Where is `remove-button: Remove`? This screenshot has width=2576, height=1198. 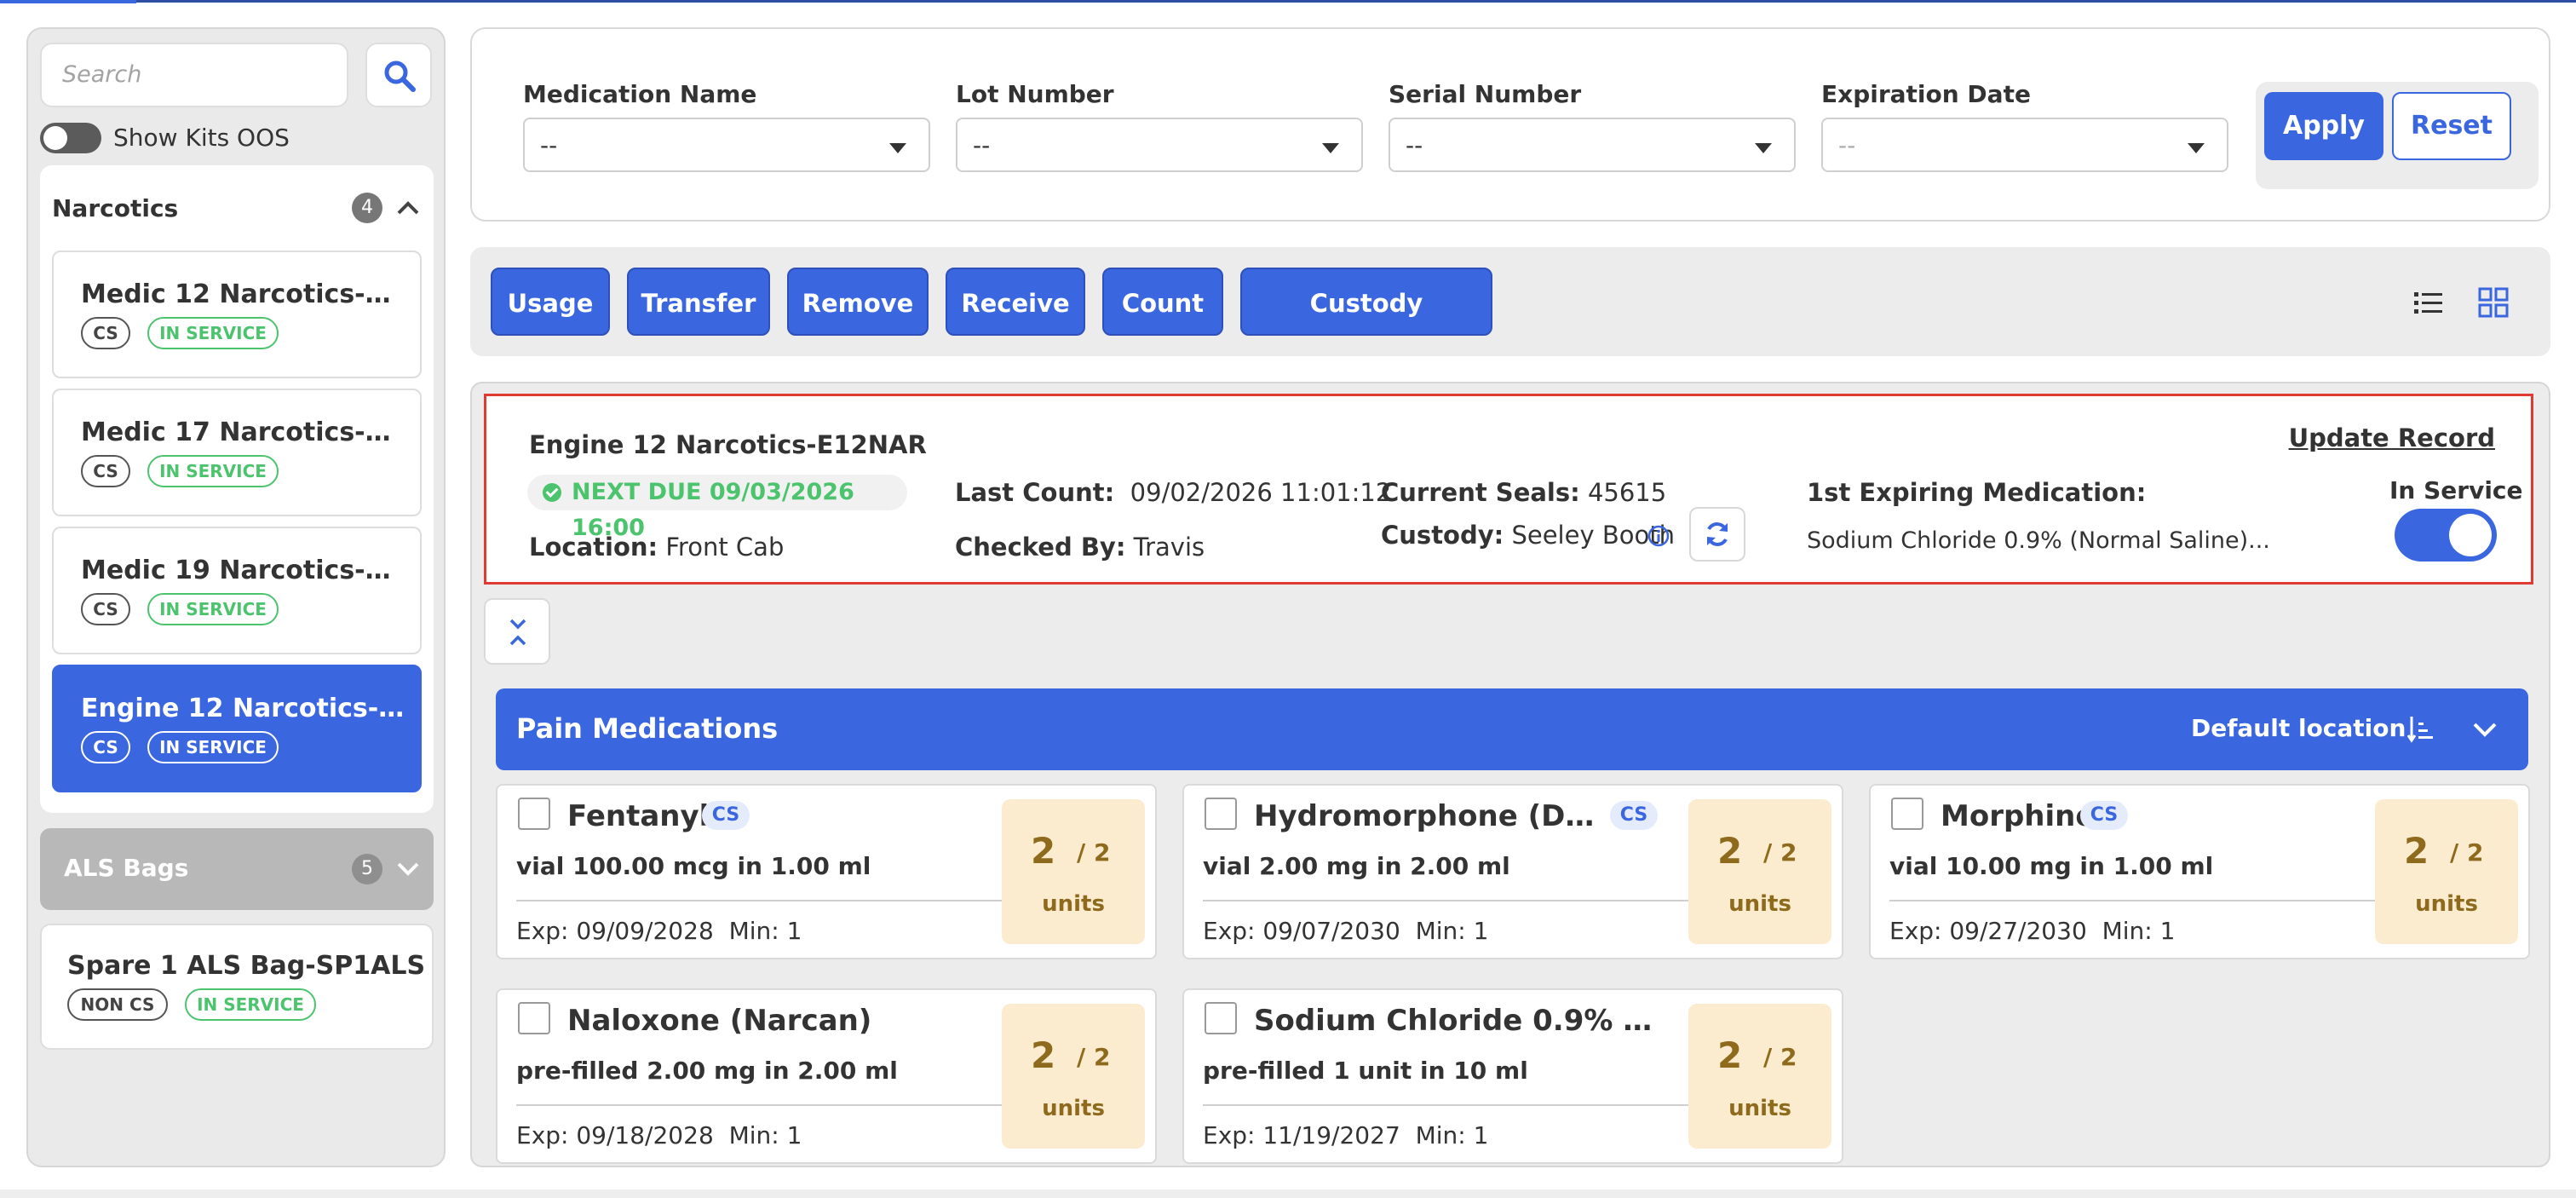 remove-button: Remove is located at coordinates (858, 302).